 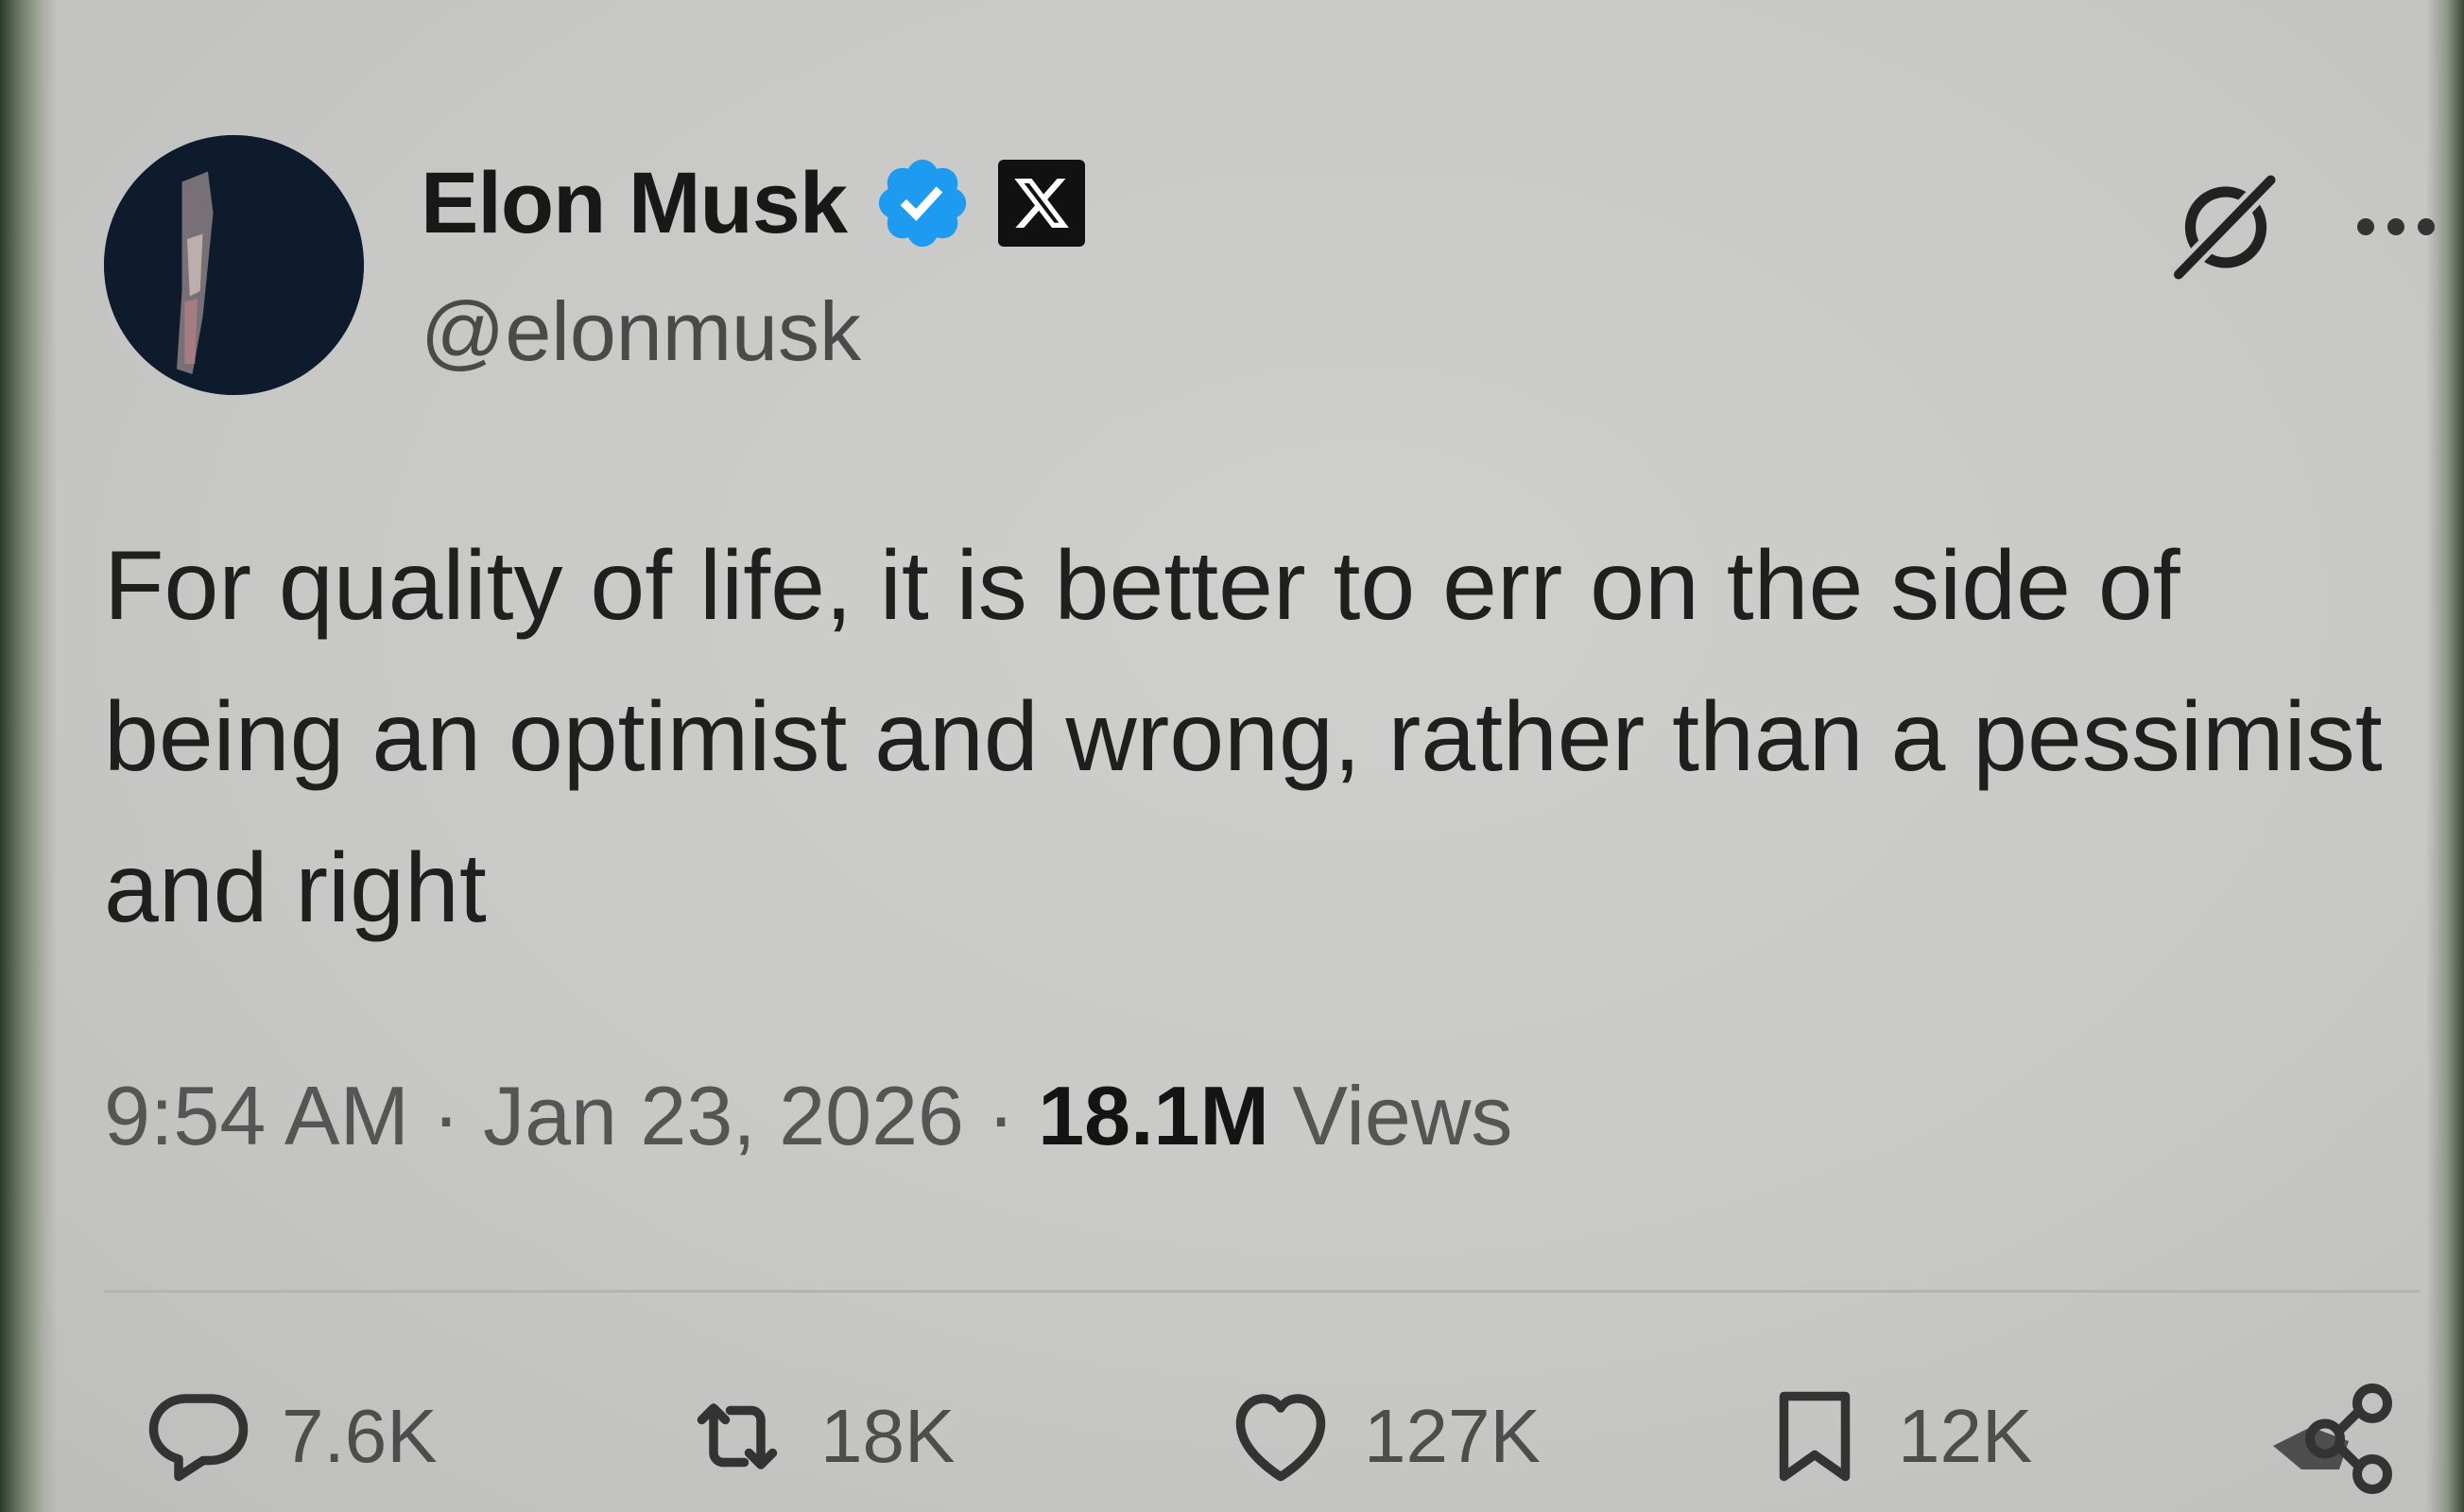 What do you see at coordinates (1402, 1115) in the screenshot?
I see `views-label: Views` at bounding box center [1402, 1115].